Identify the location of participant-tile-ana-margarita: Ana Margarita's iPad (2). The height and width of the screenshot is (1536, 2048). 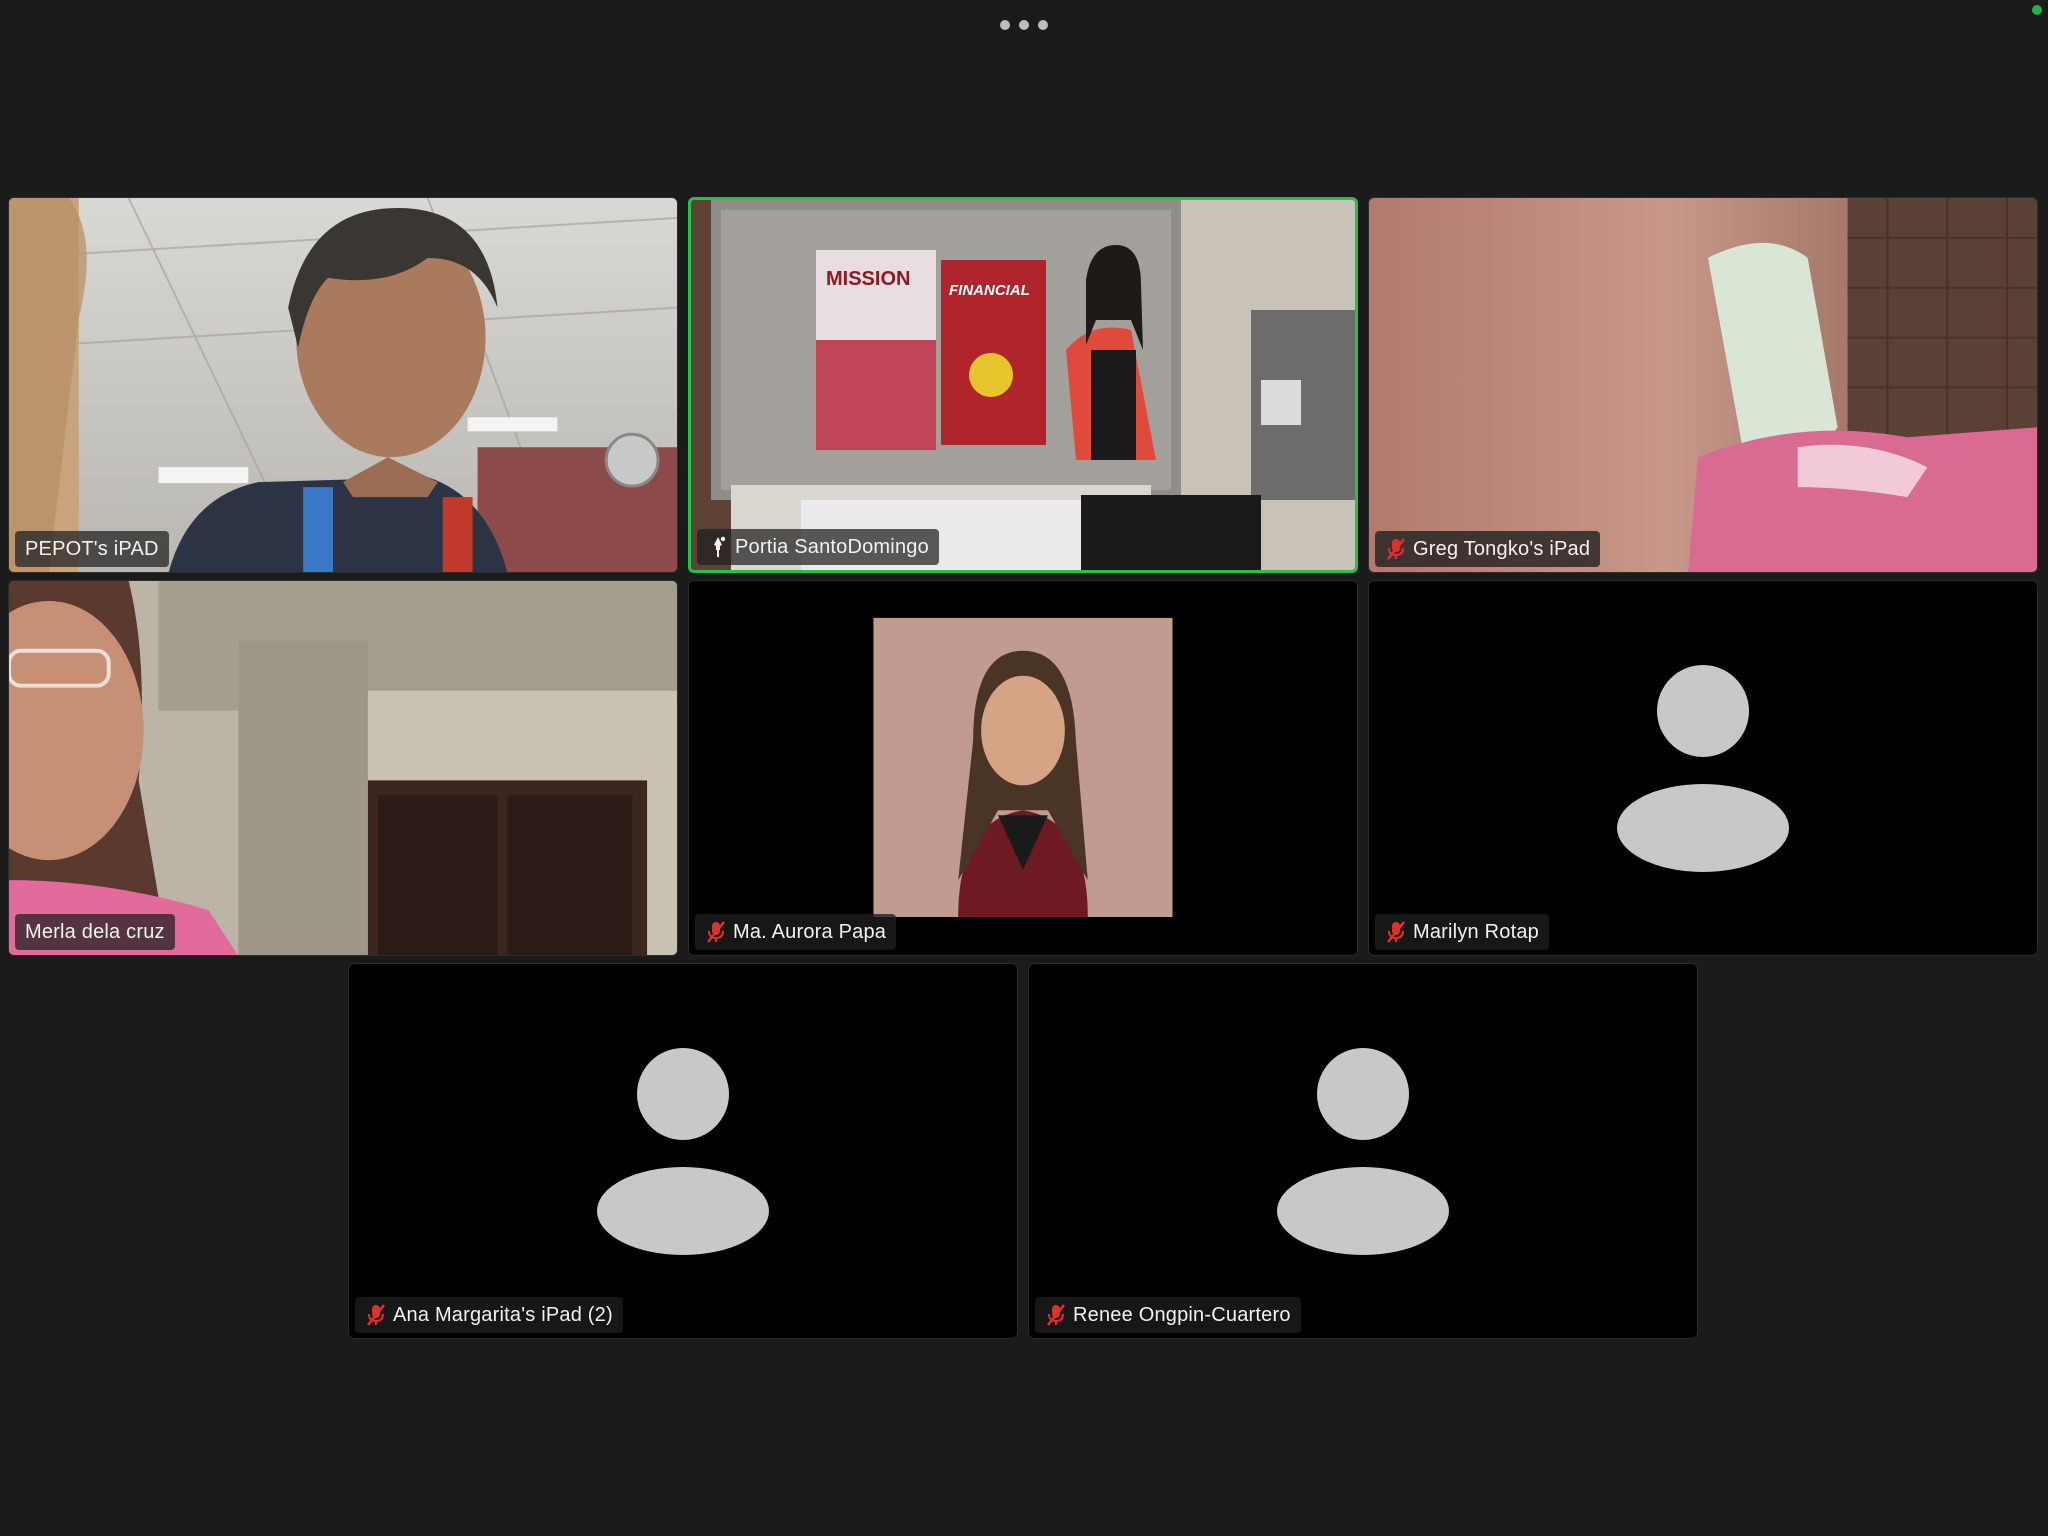
(683, 1151).